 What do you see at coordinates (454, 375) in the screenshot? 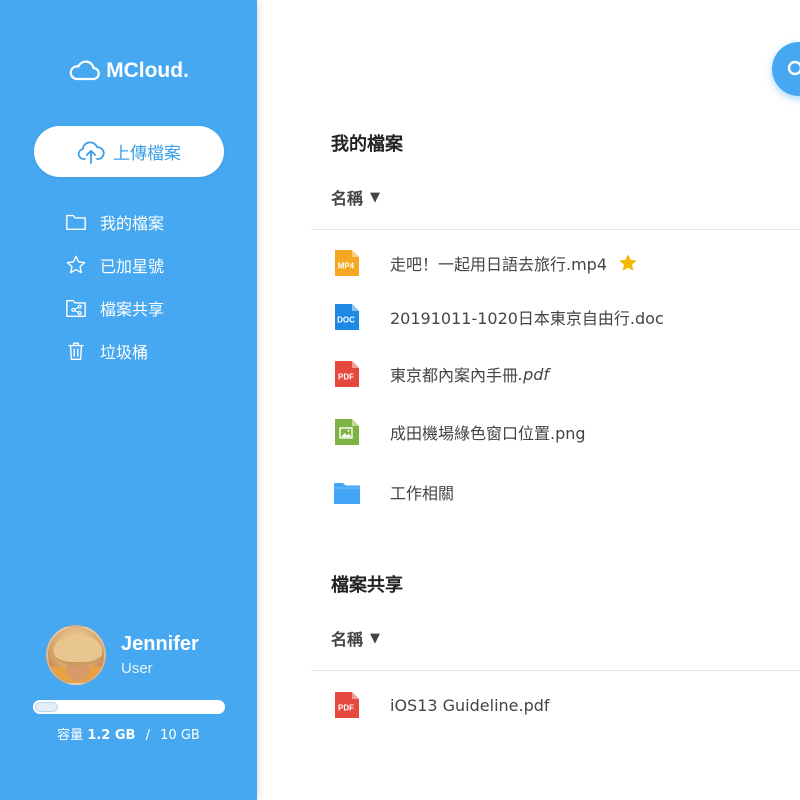
I see `file-name: 東京都內案內手冊` at bounding box center [454, 375].